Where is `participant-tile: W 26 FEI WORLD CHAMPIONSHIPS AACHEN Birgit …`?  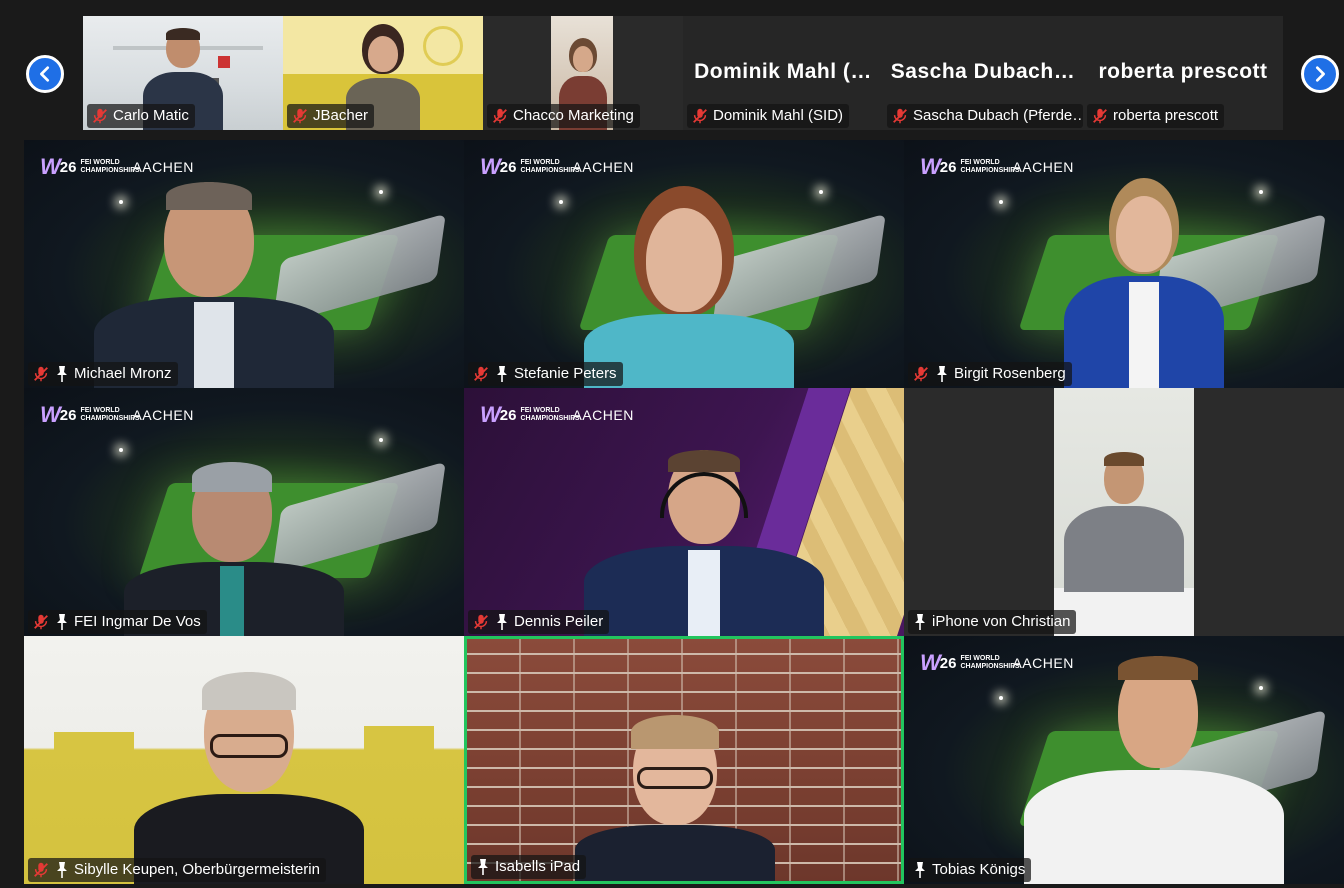 participant-tile: W 26 FEI WORLD CHAMPIONSHIPS AACHEN Birgit … is located at coordinates (1124, 264).